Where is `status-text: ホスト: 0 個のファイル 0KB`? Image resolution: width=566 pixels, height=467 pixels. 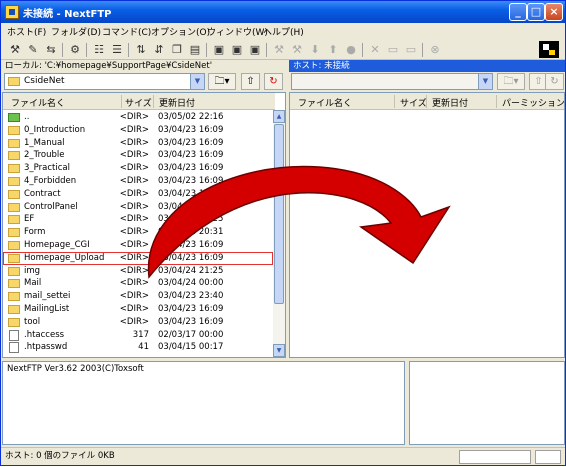
status-text: ホスト: 0 個のファイル 0KB is located at coordinates (60, 456).